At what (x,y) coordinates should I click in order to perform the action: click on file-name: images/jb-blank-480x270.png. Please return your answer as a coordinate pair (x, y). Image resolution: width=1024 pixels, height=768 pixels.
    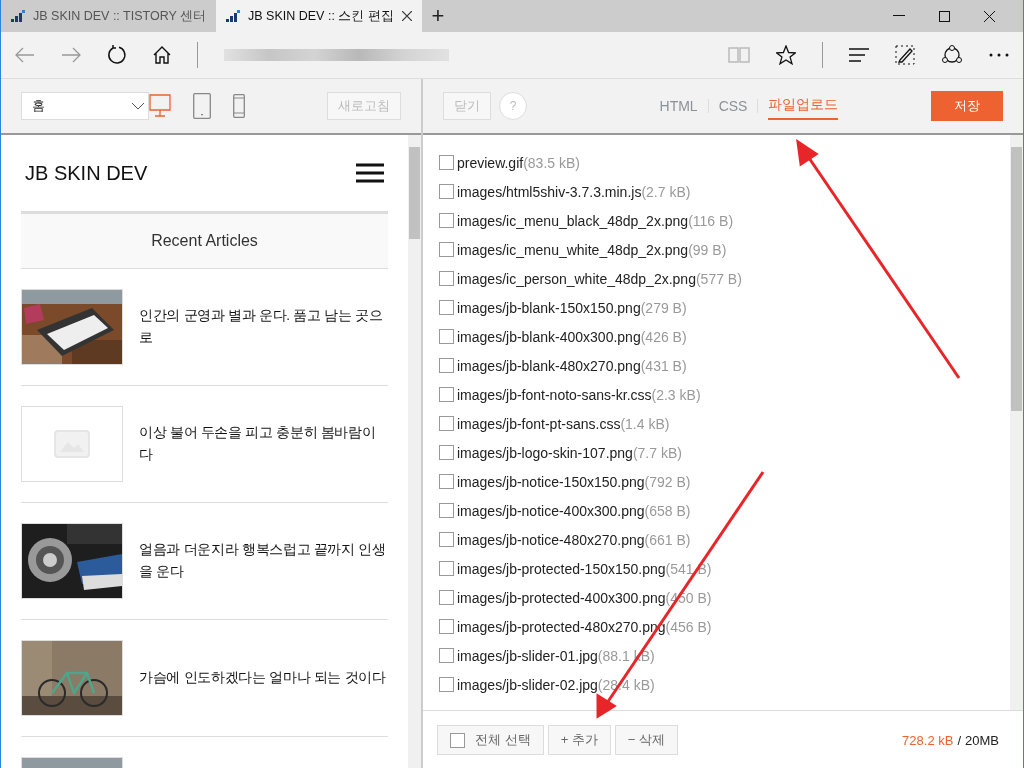
    Looking at the image, I should click on (549, 365).